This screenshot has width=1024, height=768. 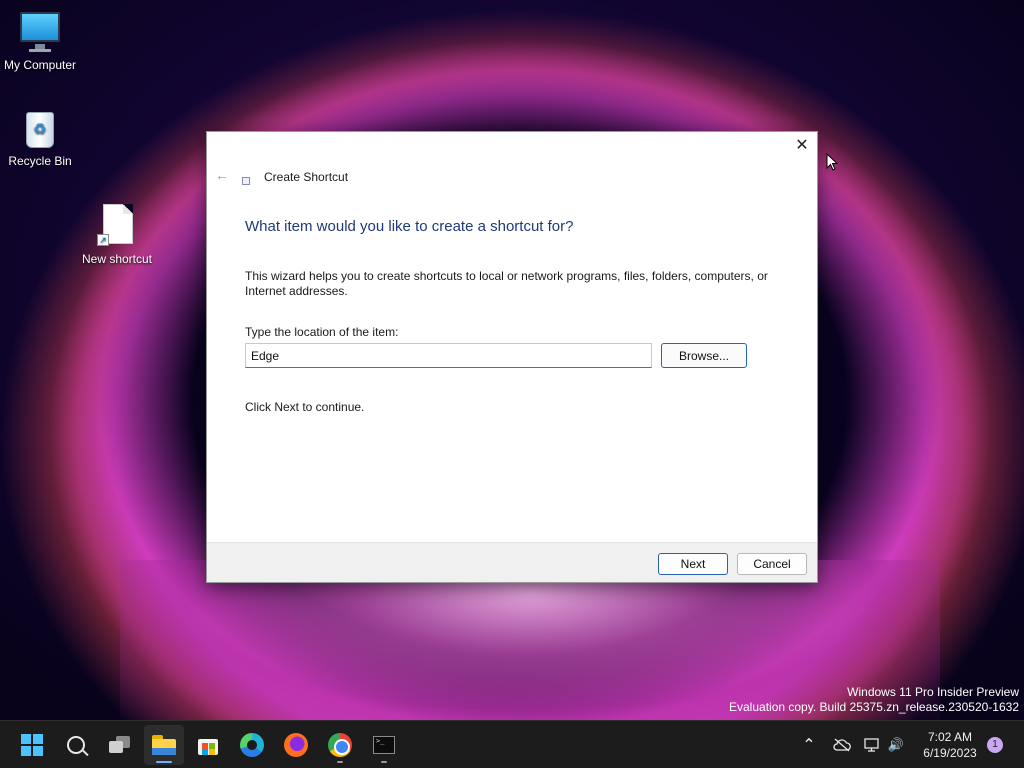 What do you see at coordinates (896, 744) in the screenshot?
I see `volume-icon: 🔊` at bounding box center [896, 744].